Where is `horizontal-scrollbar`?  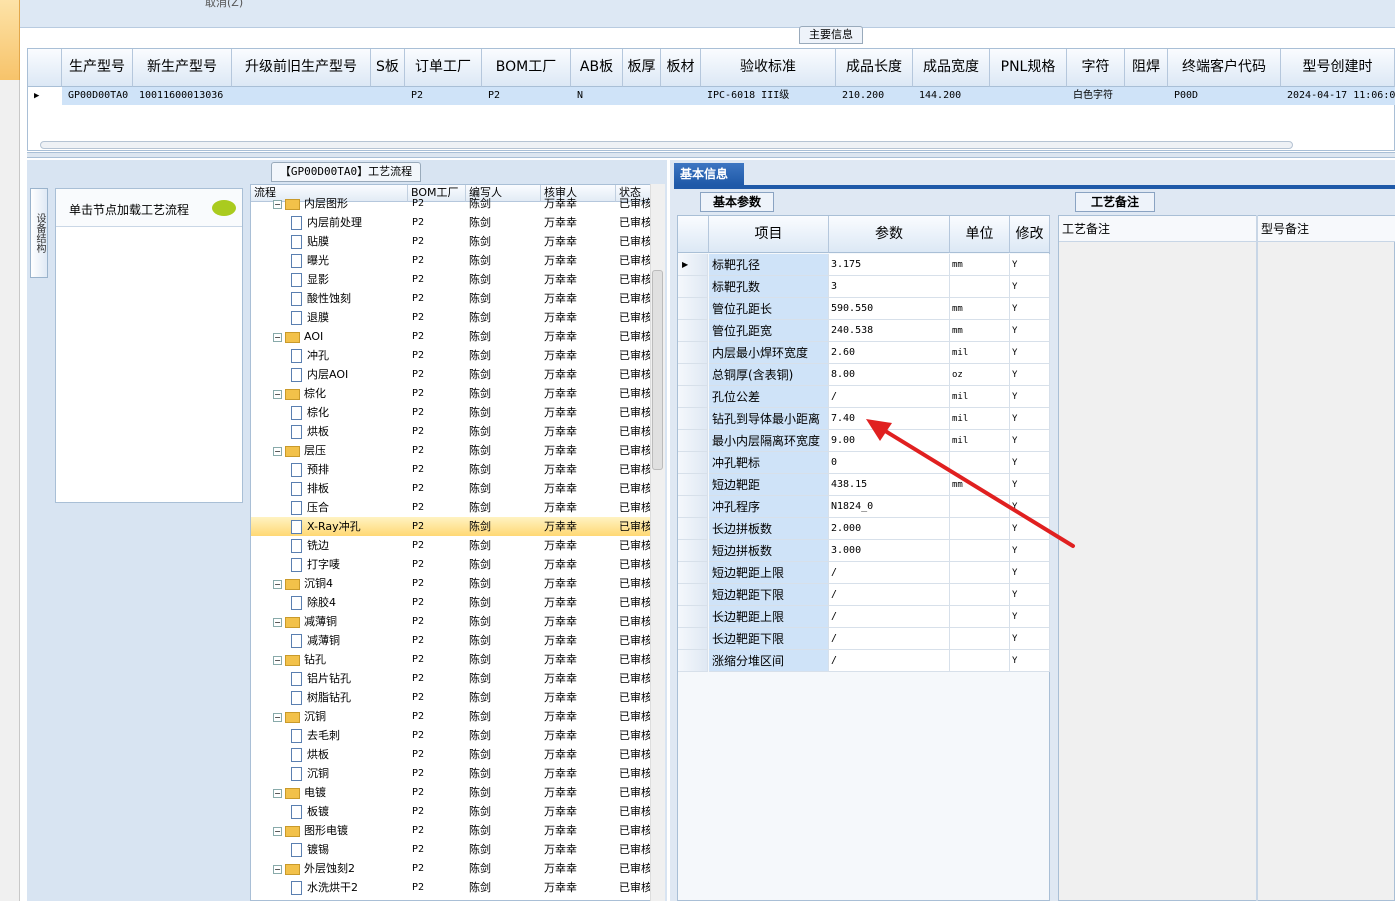 horizontal-scrollbar is located at coordinates (666, 145).